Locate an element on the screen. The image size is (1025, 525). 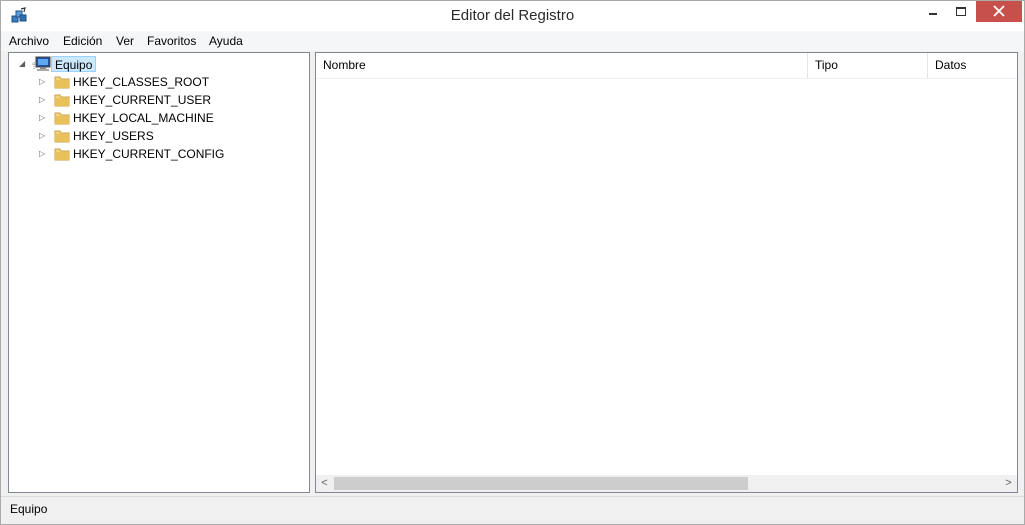
column-header-nombre: Nombre is located at coordinates (562, 65).